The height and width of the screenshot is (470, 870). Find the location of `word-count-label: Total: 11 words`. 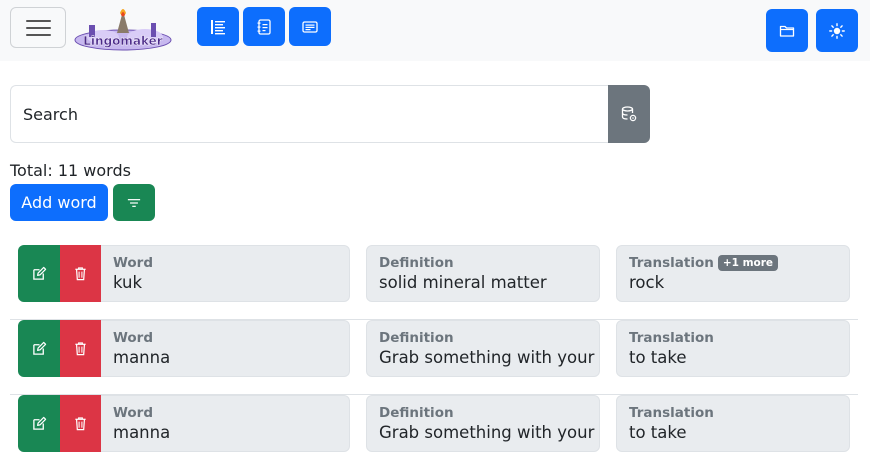

word-count-label: Total: 11 words is located at coordinates (70, 170).